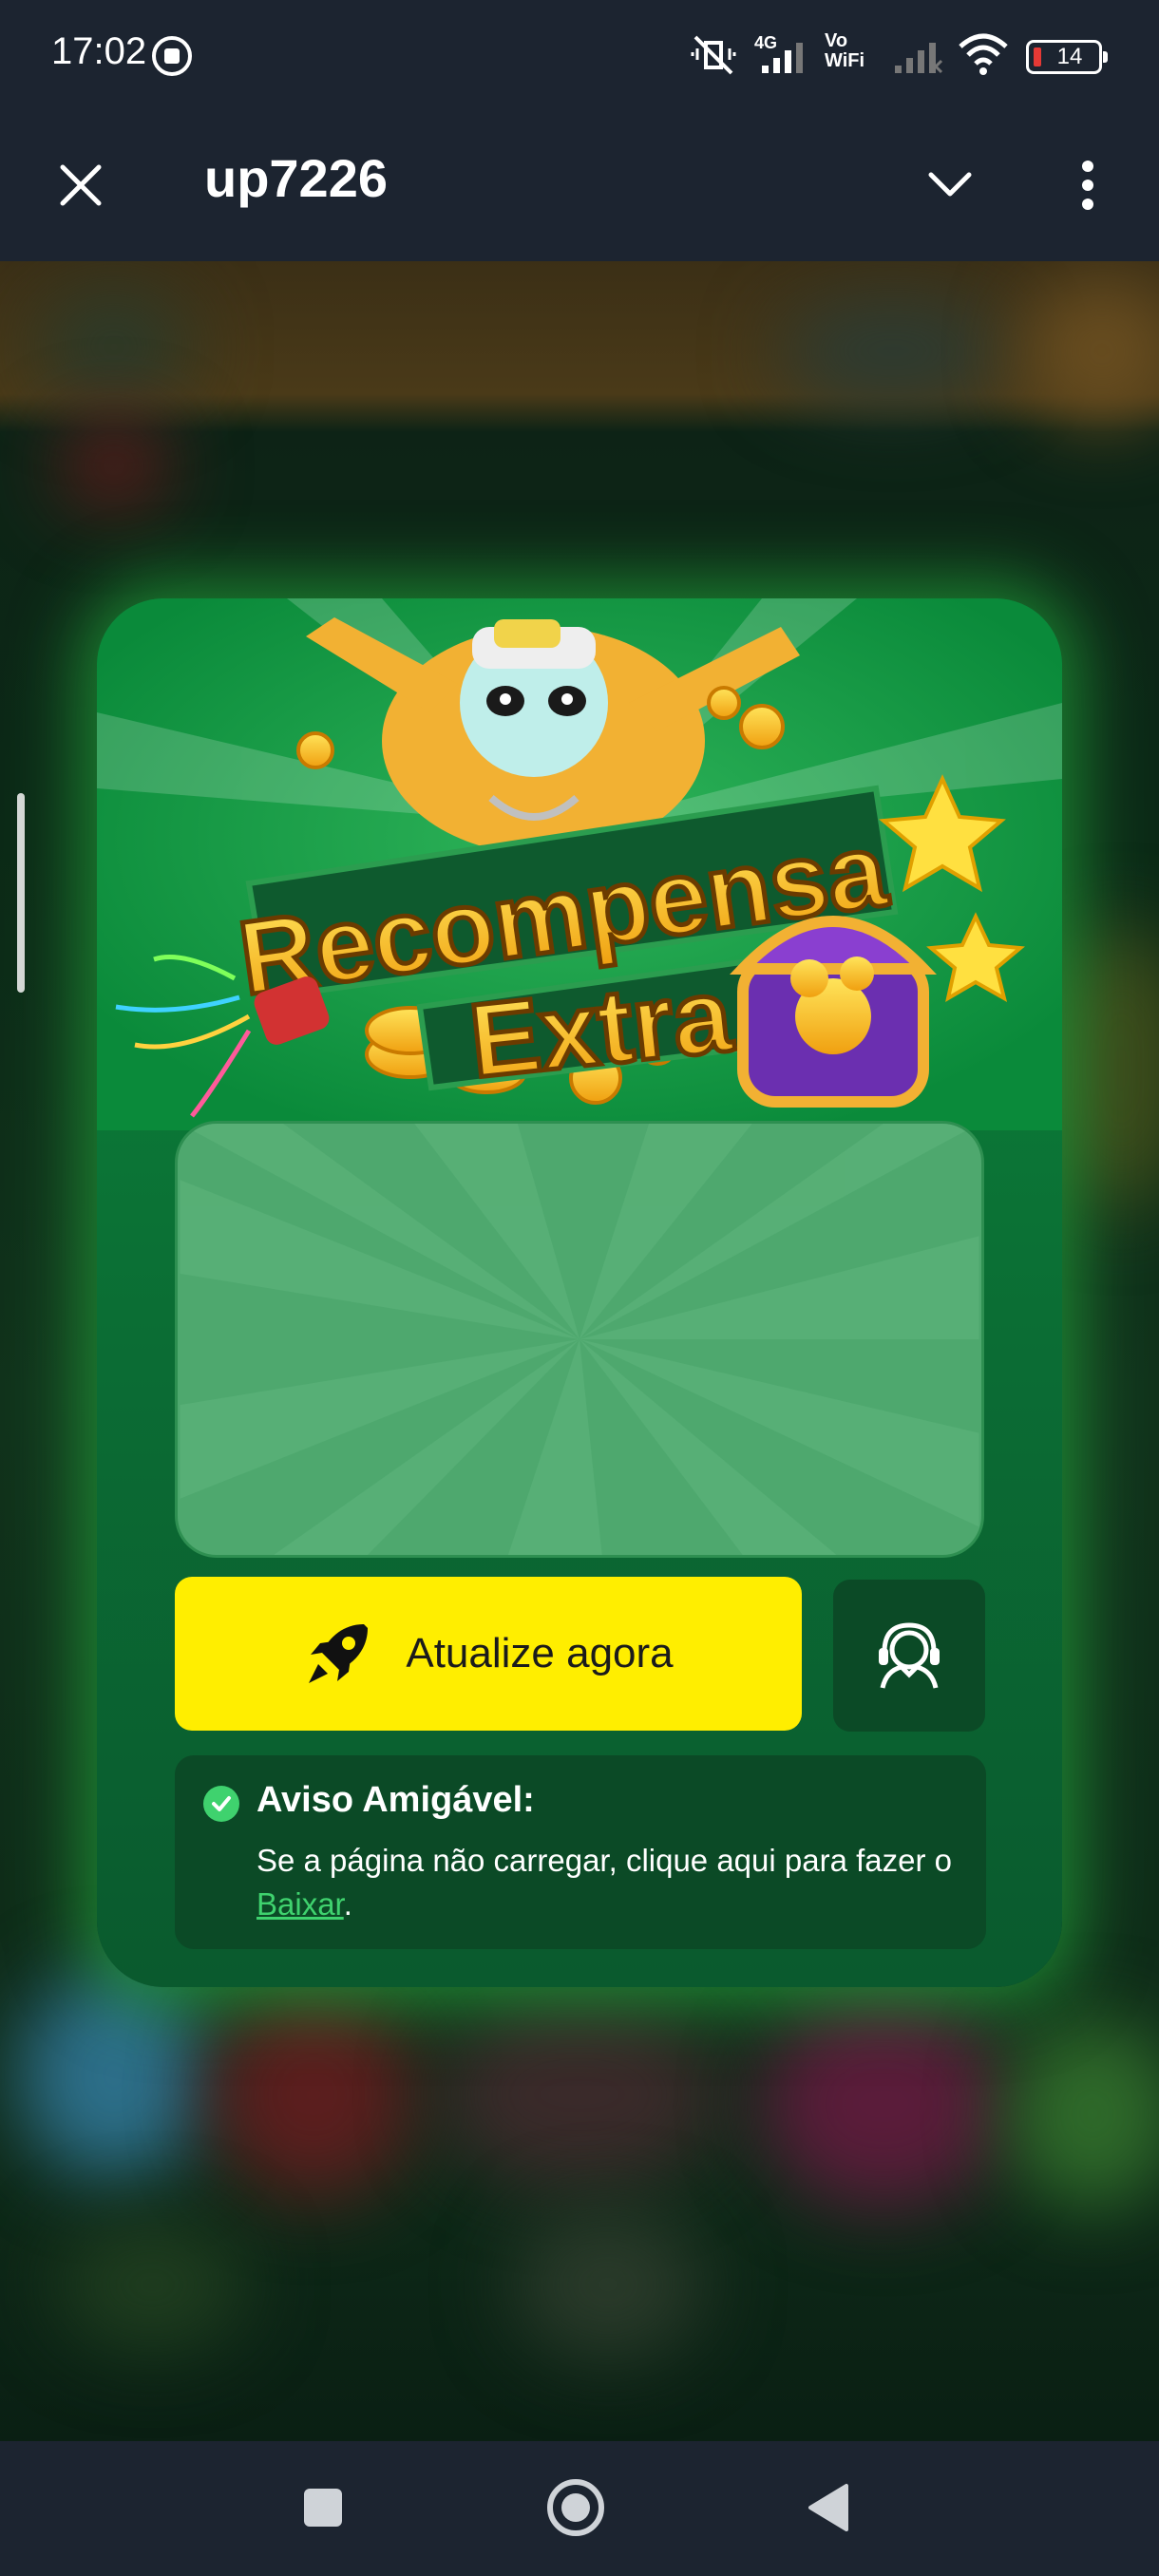 Image resolution: width=1159 pixels, height=2576 pixels. What do you see at coordinates (347, 1904) in the screenshot?
I see `notice-text-end: .` at bounding box center [347, 1904].